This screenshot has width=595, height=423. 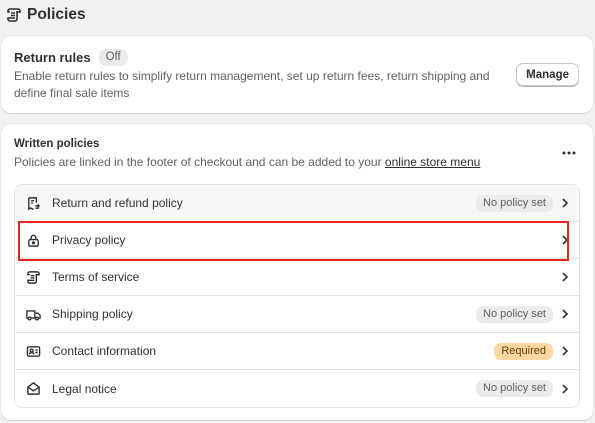 I want to click on status-badge: Off, so click(x=113, y=57).